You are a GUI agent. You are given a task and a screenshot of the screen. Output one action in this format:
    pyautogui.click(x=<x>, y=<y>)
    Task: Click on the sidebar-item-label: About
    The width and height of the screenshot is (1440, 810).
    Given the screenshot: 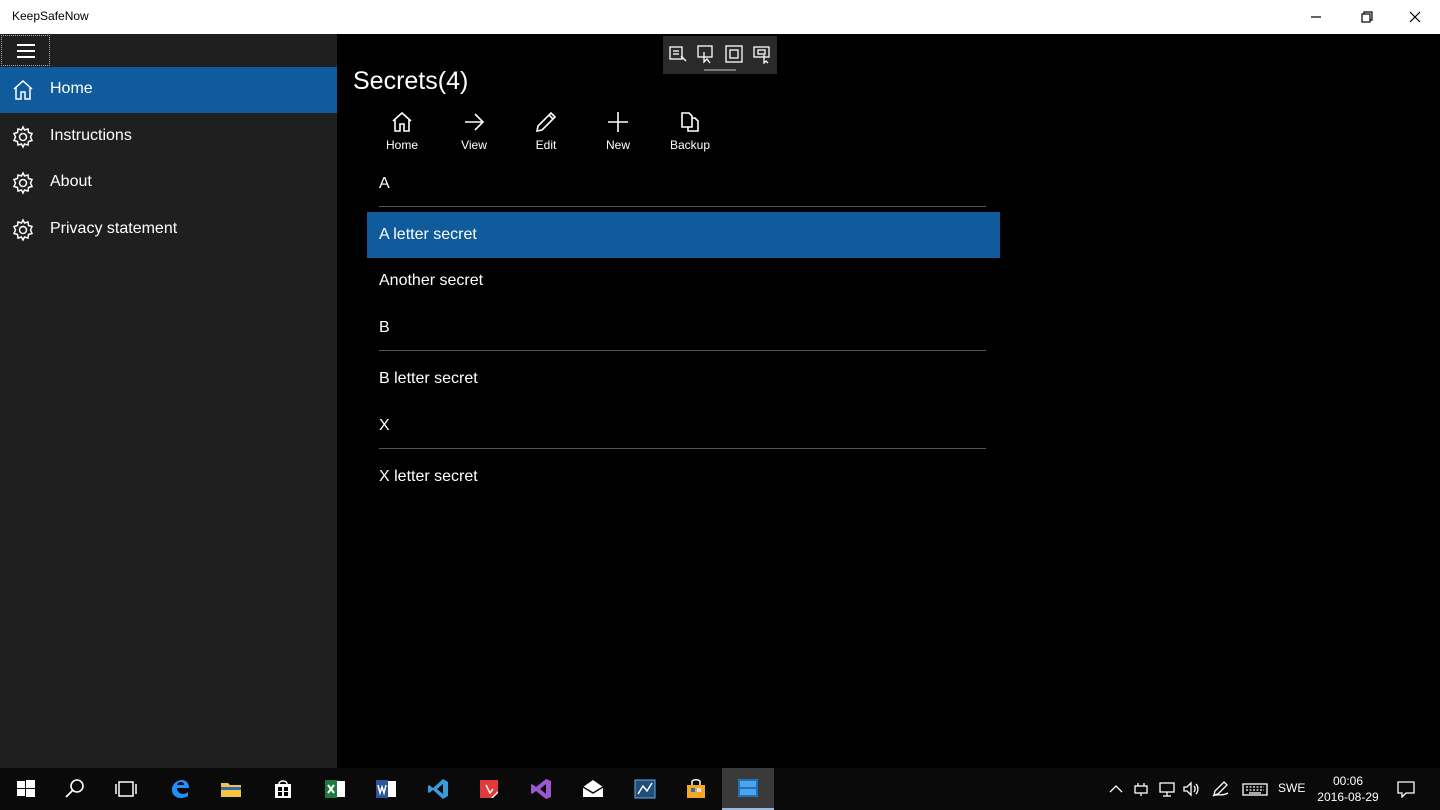 What is the action you would take?
    pyautogui.click(x=71, y=181)
    